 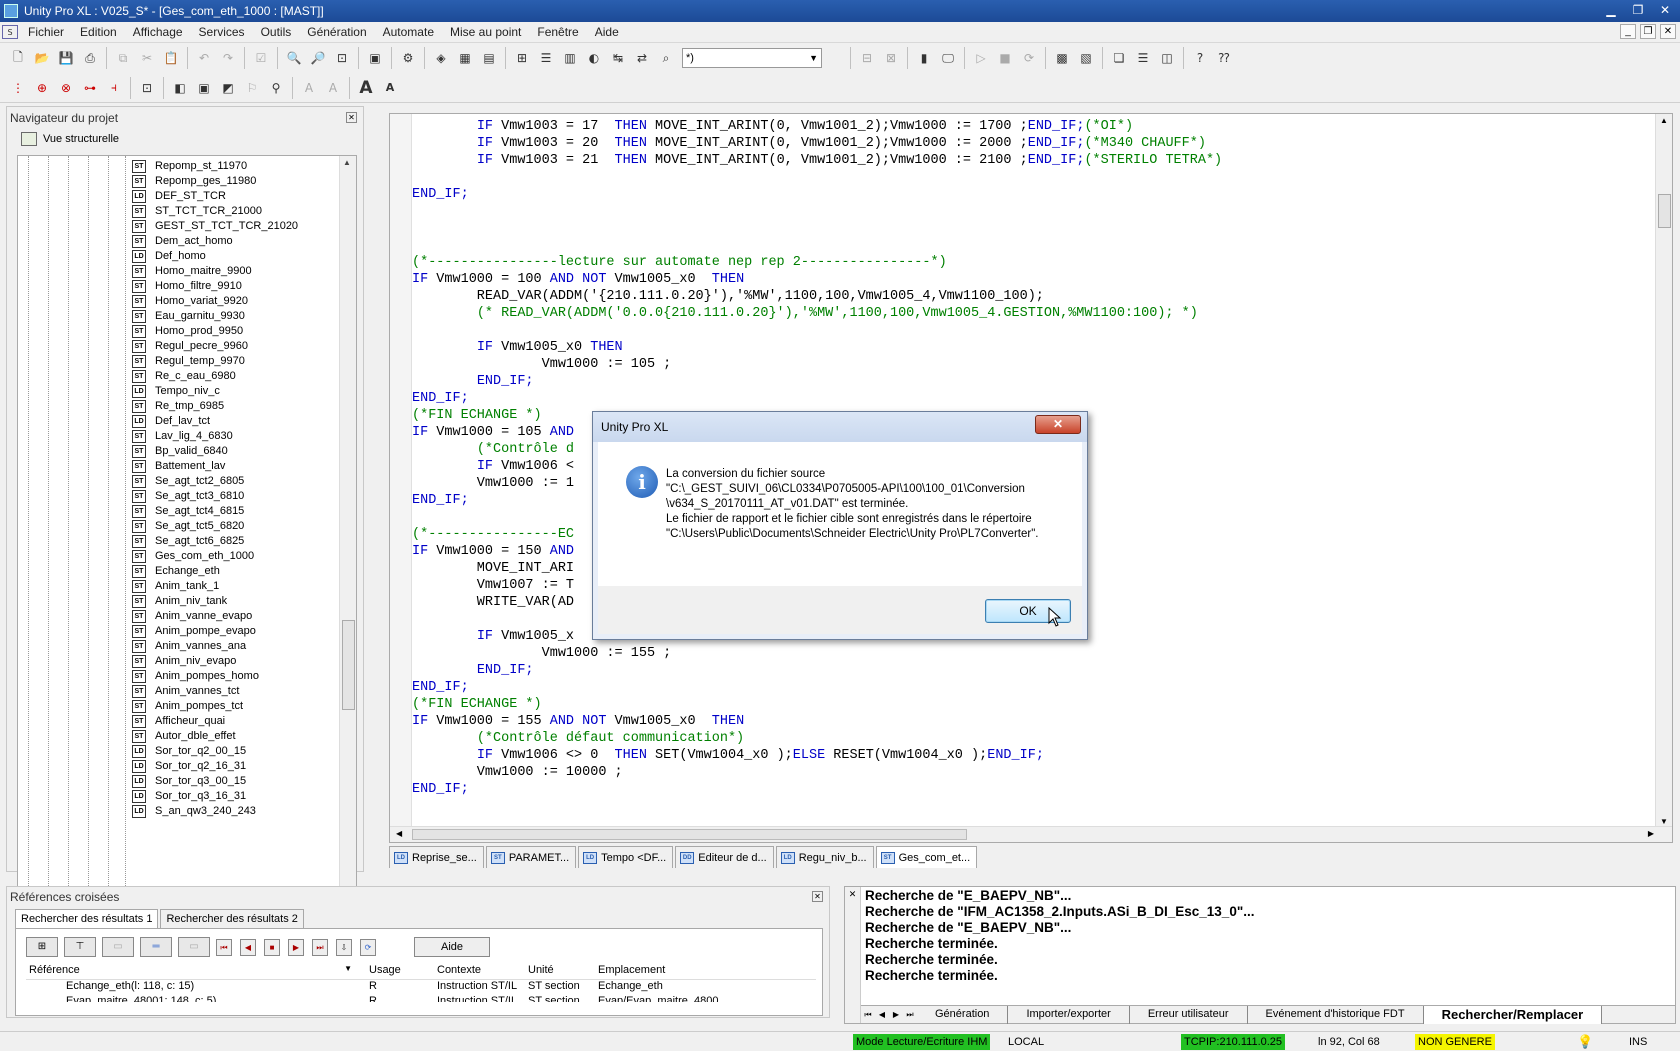 What do you see at coordinates (189, 796) in the screenshot?
I see `tree-item: LD Sor_tor_q3_16_31` at bounding box center [189, 796].